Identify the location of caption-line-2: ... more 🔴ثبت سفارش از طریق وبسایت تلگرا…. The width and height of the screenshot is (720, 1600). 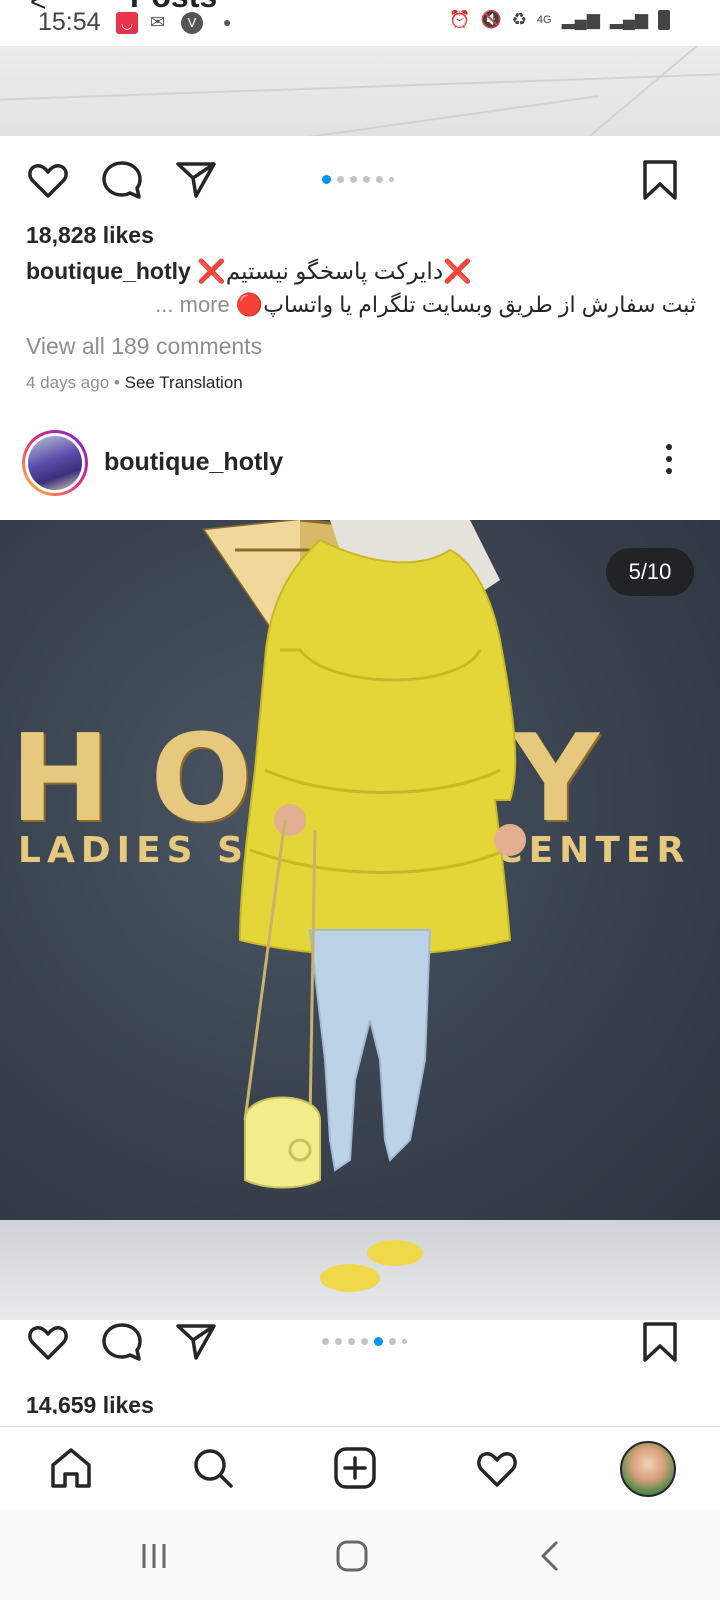
(361, 305).